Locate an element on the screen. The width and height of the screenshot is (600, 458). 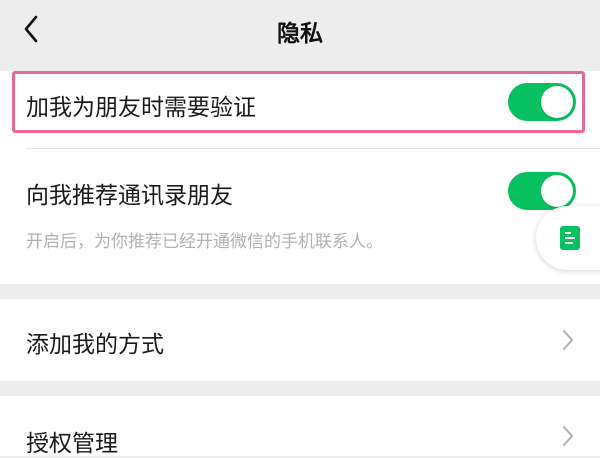
note-icon is located at coordinates (570, 238).